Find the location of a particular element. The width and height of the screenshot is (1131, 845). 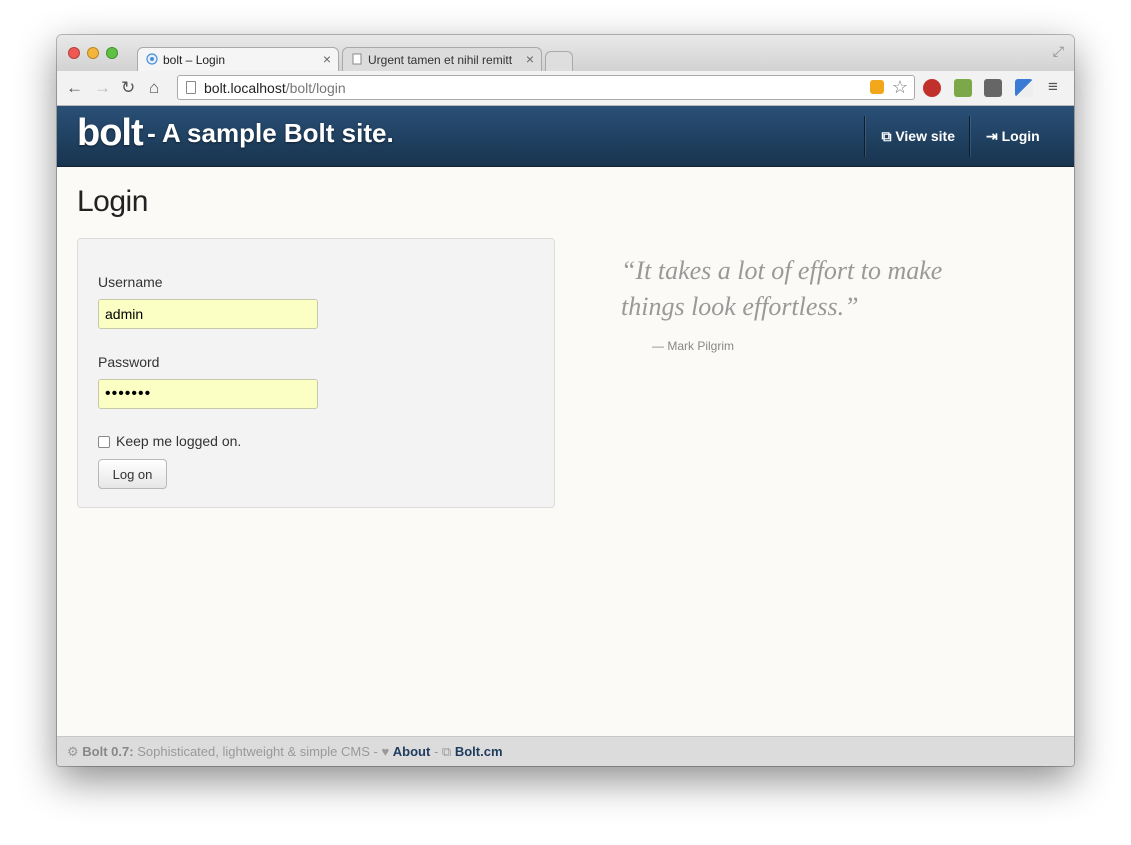

tab-title: bolt – Login is located at coordinates (194, 60).